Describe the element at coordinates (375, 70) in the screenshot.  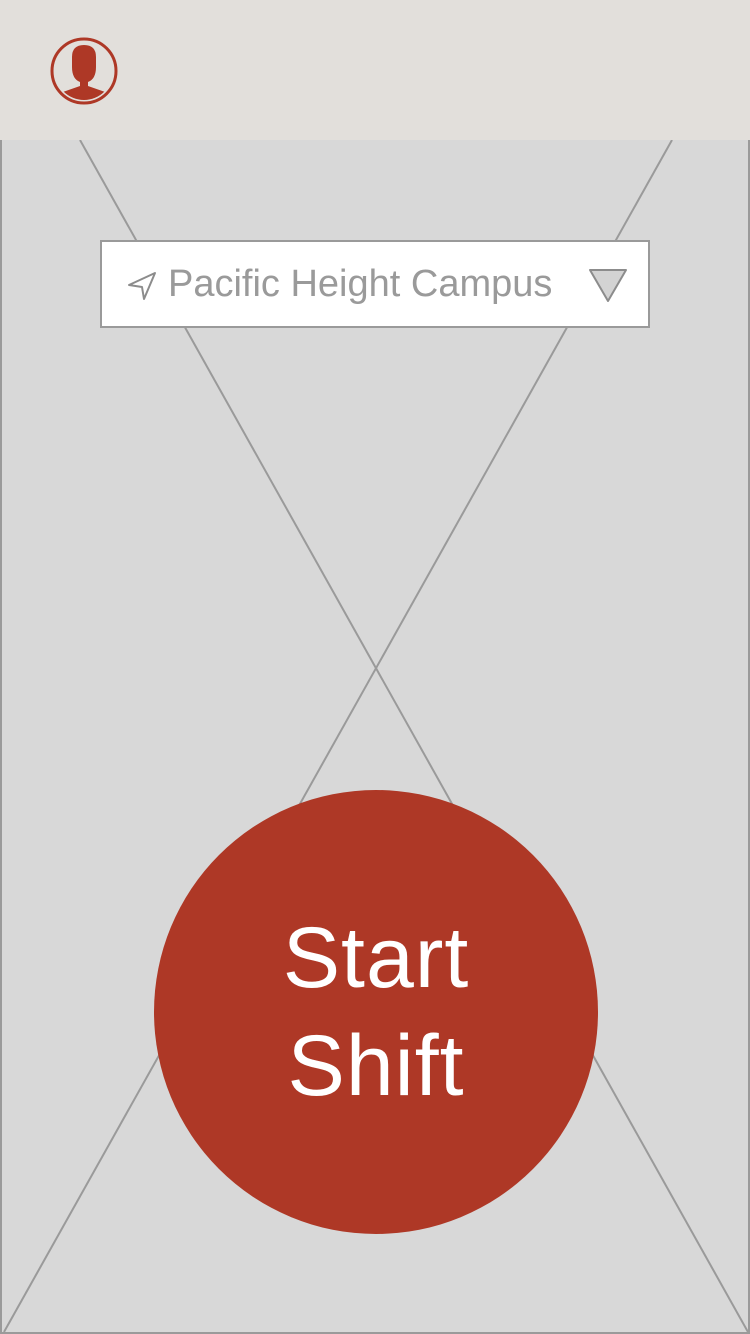
I see `header-bar` at that location.